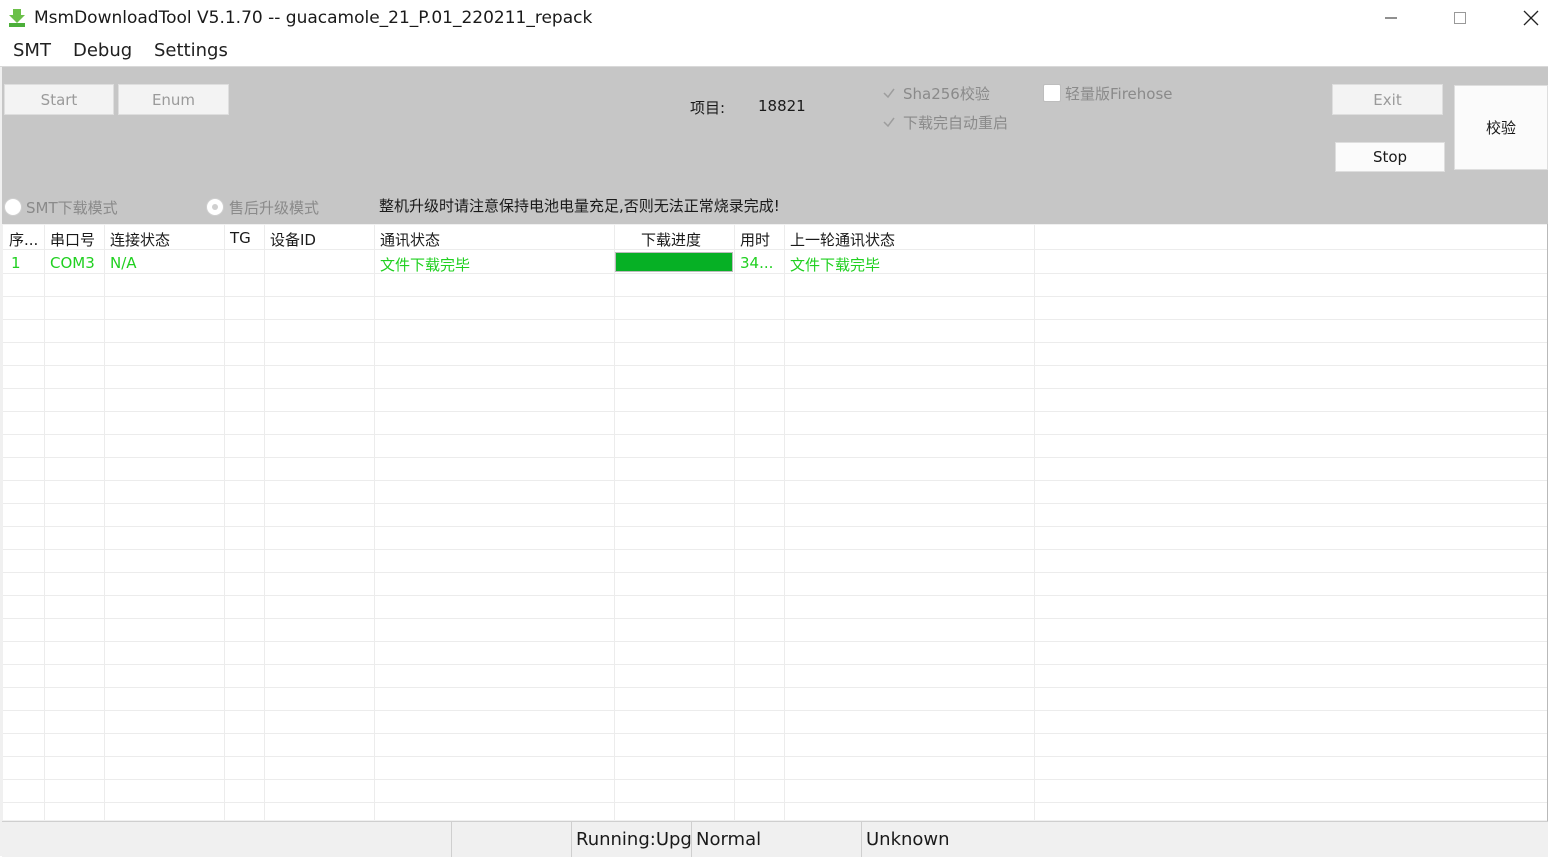 Image resolution: width=1568 pixels, height=857 pixels. What do you see at coordinates (173, 99) in the screenshot?
I see `enum-button: Enum` at bounding box center [173, 99].